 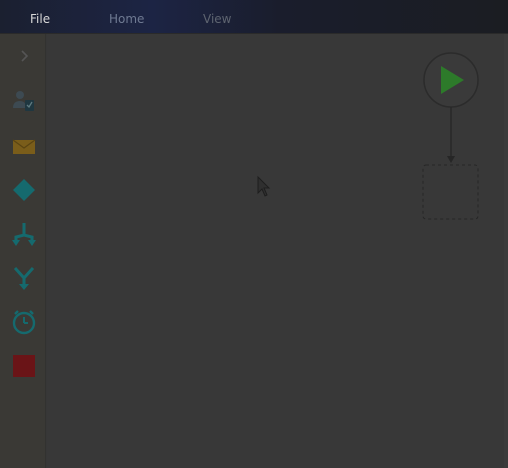 I want to click on stop-square-icon, so click(x=24, y=366).